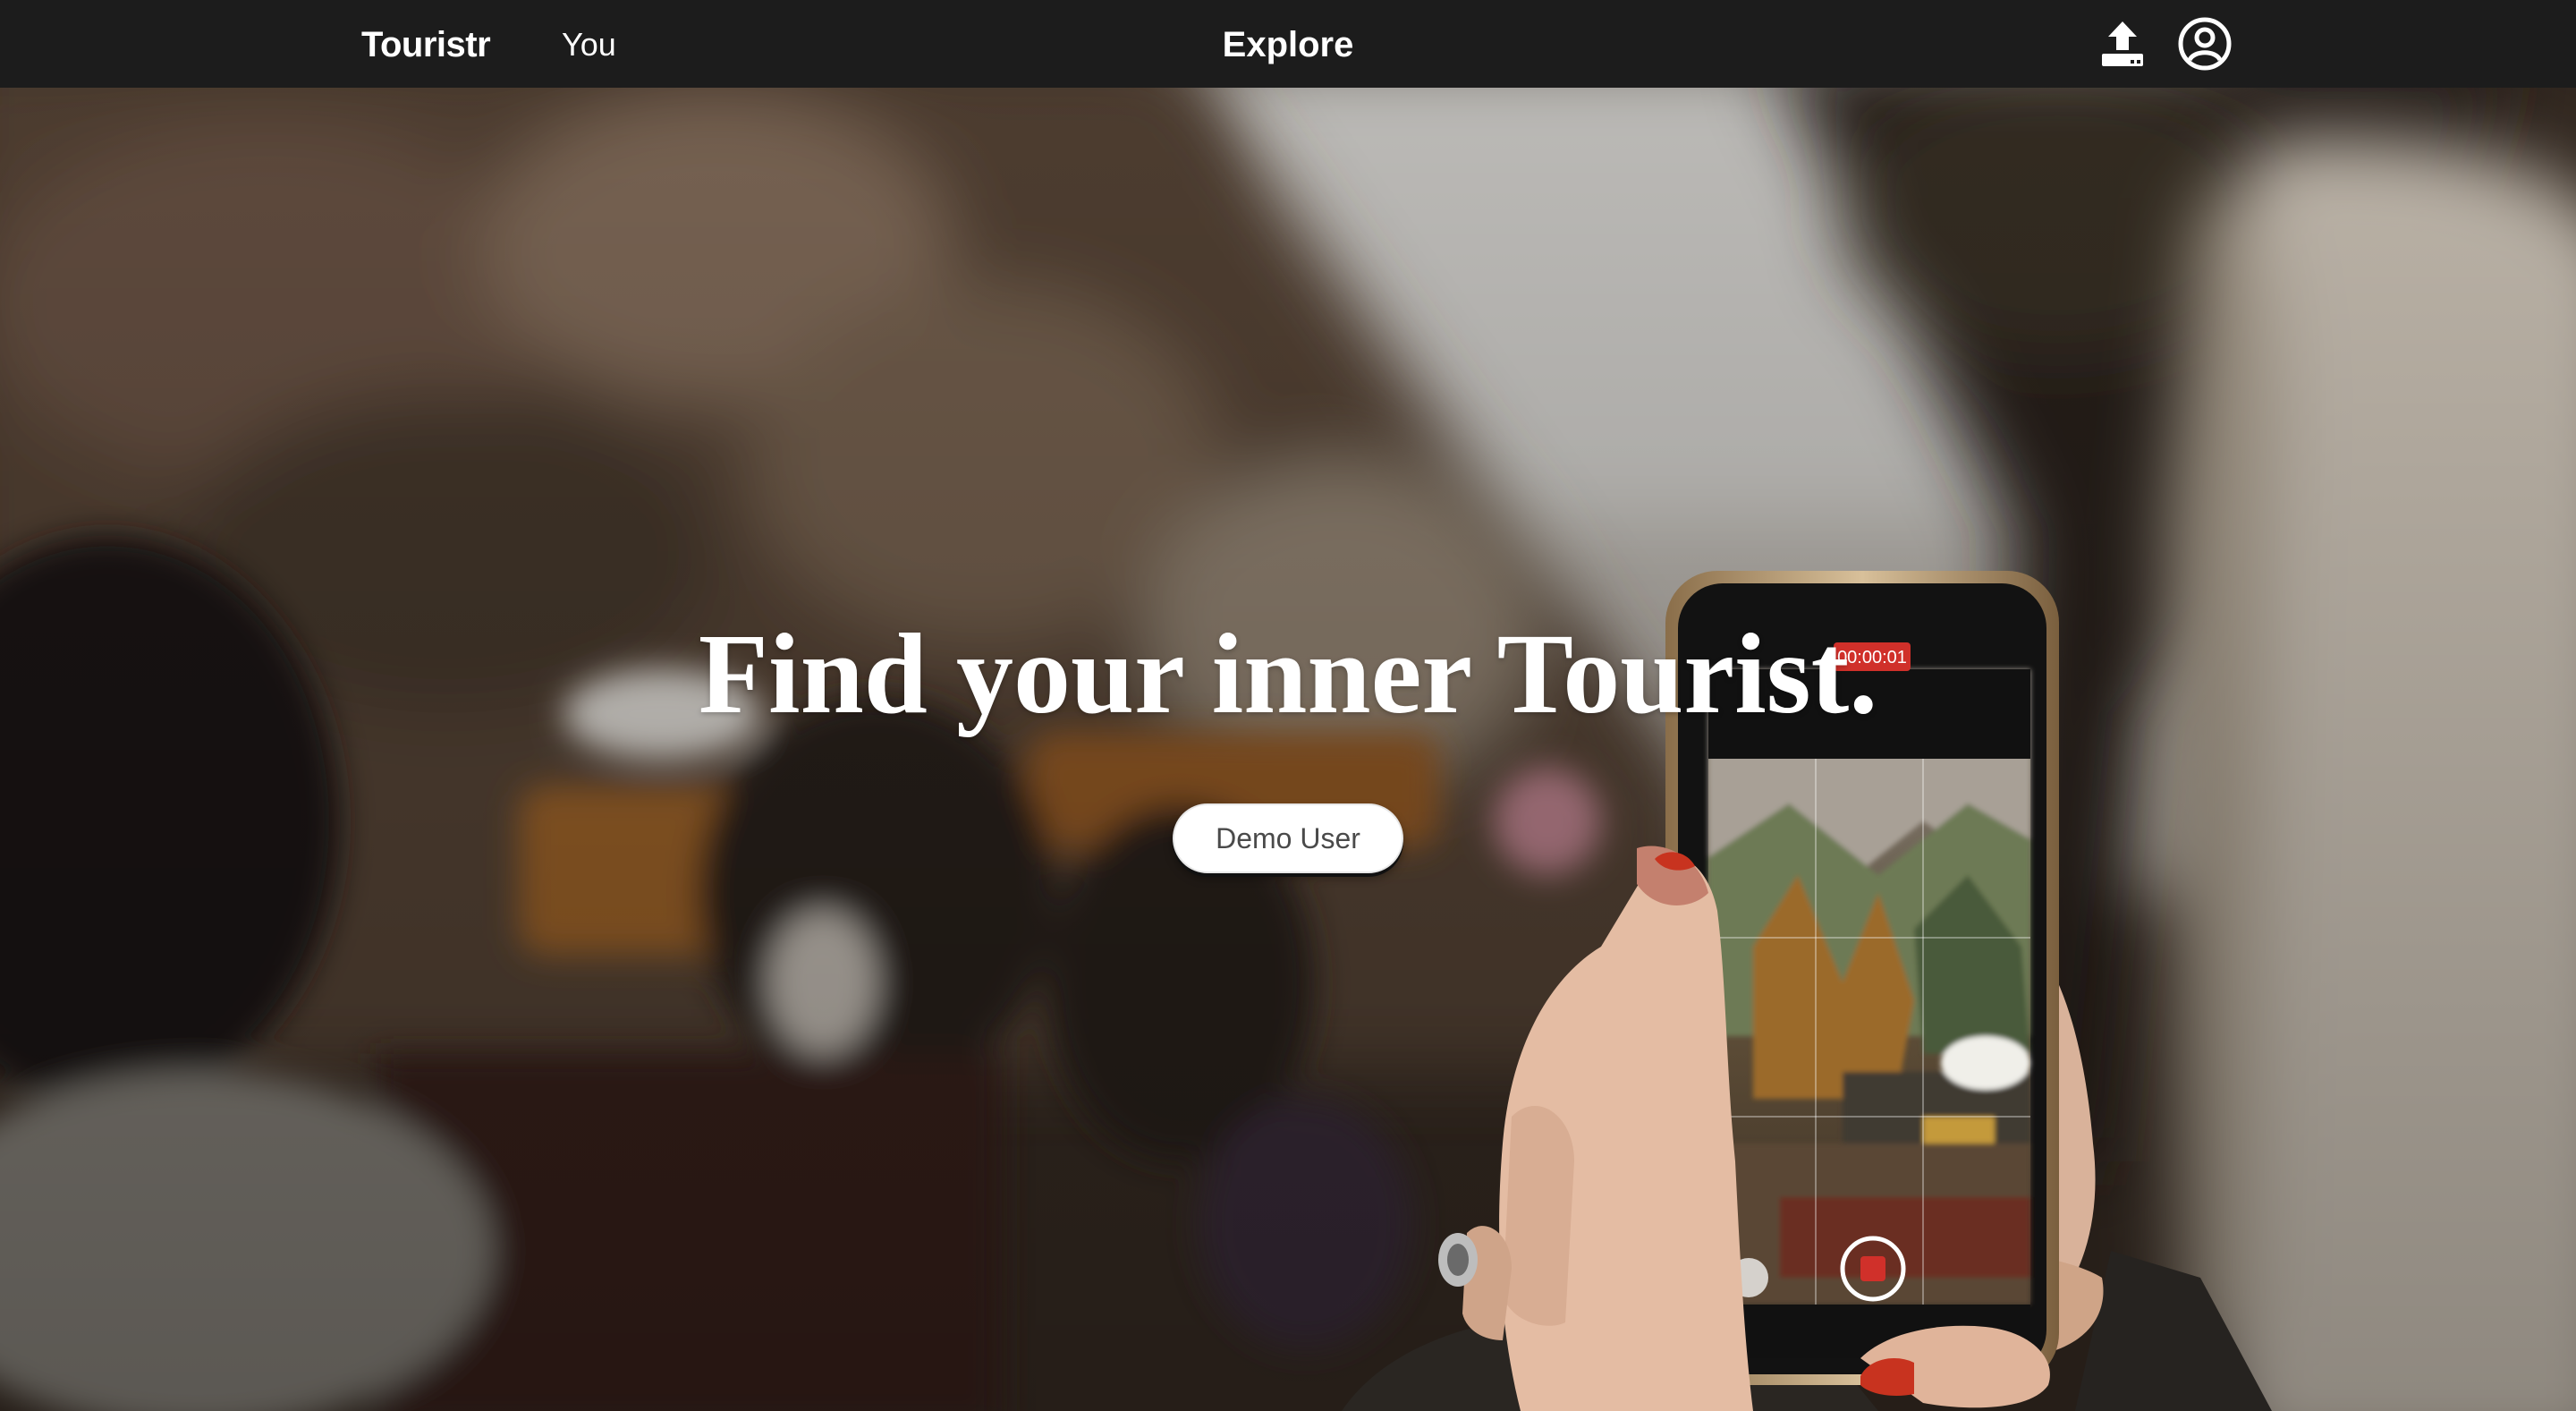 The height and width of the screenshot is (1411, 2576). Describe the element at coordinates (1288, 673) in the screenshot. I see `hero-tagline: Find your inner Tourist.` at that location.